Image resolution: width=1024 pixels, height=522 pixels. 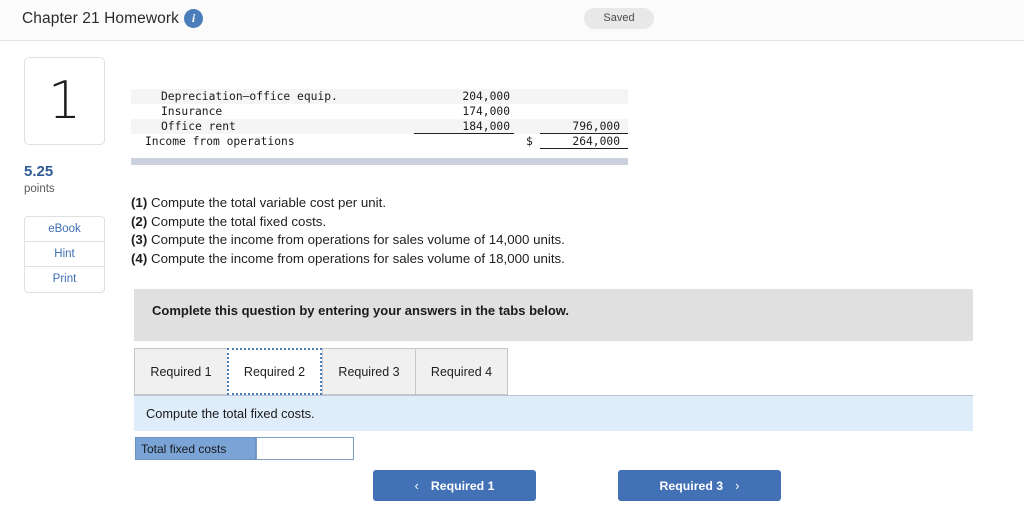 I want to click on ebook-button: eBook, so click(x=64, y=229).